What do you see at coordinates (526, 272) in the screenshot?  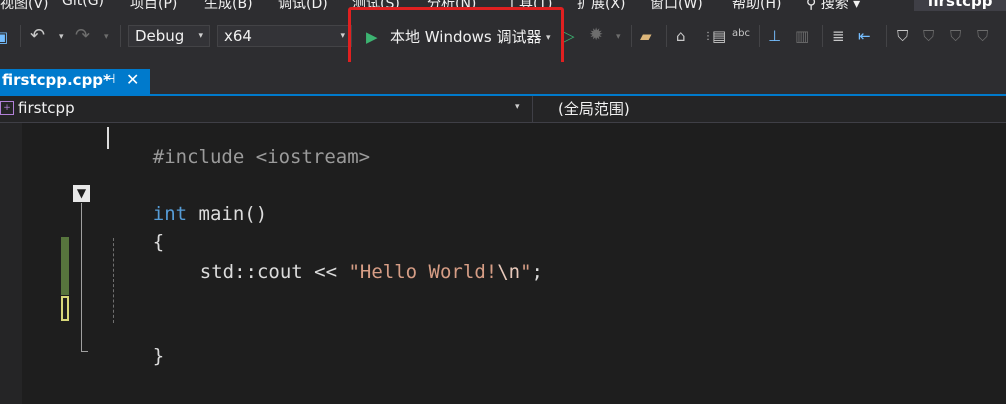 I see `string-literal-end: "` at bounding box center [526, 272].